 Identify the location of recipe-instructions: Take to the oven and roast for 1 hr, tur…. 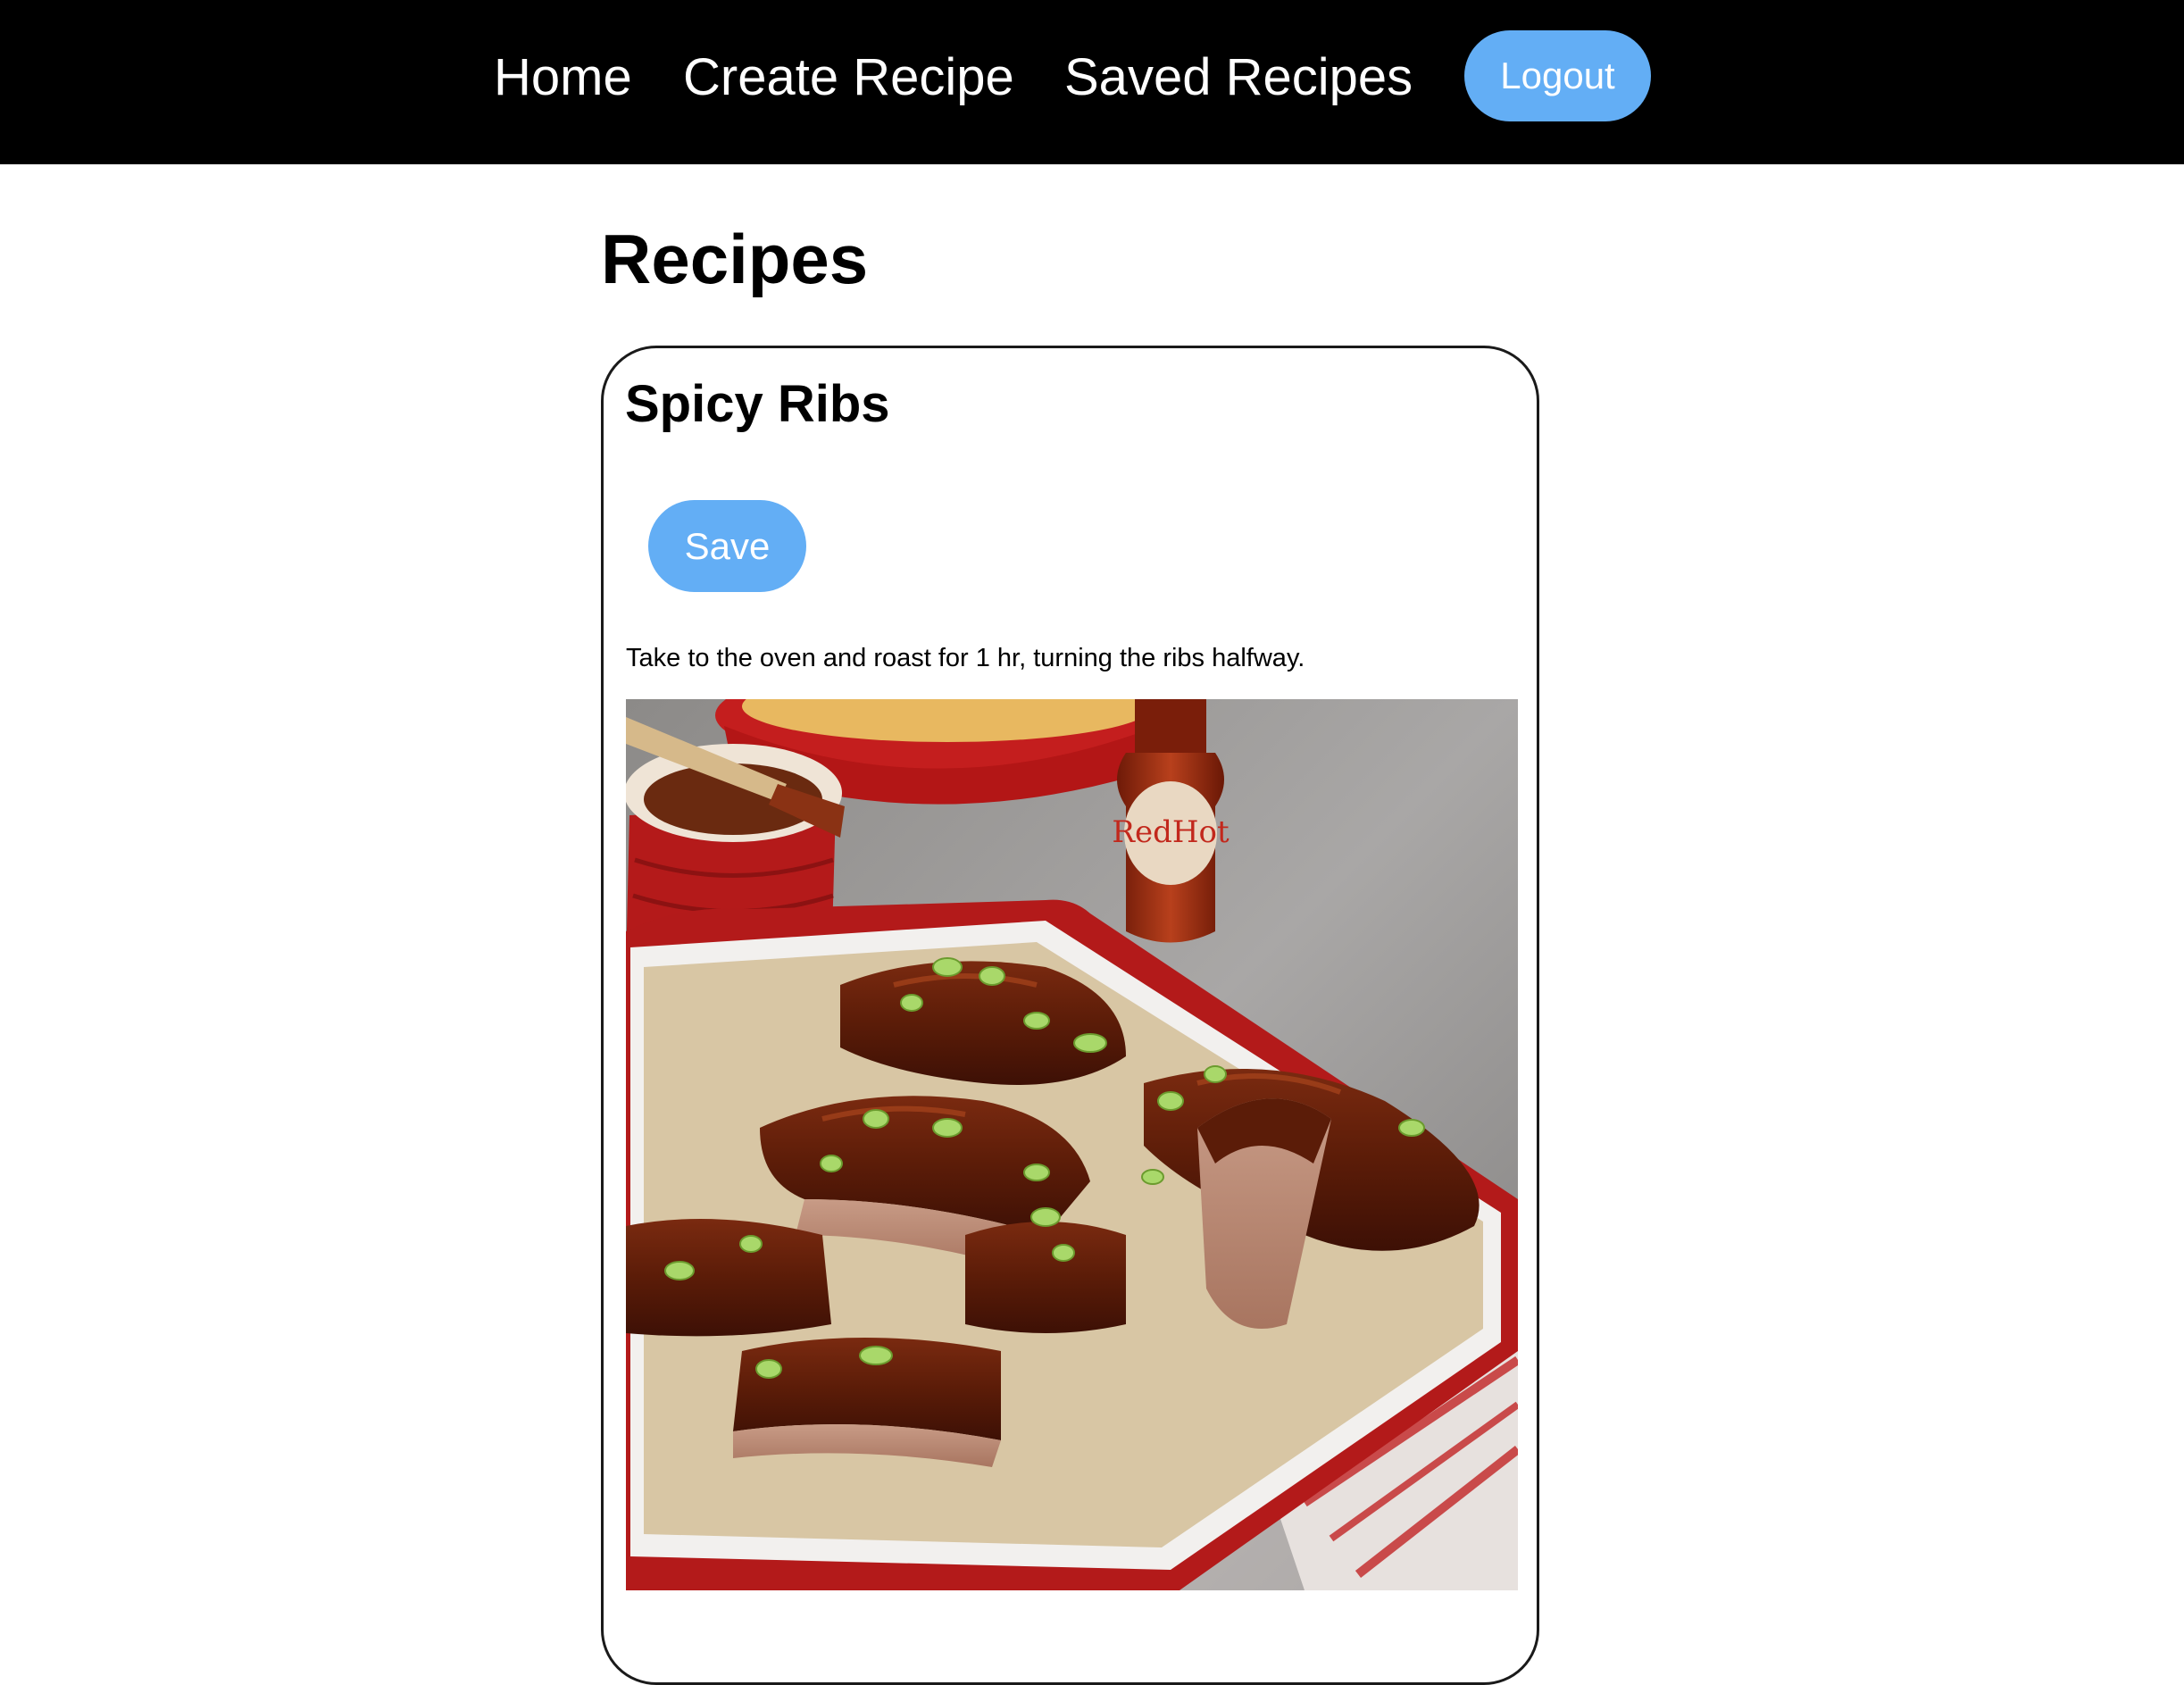
(966, 658).